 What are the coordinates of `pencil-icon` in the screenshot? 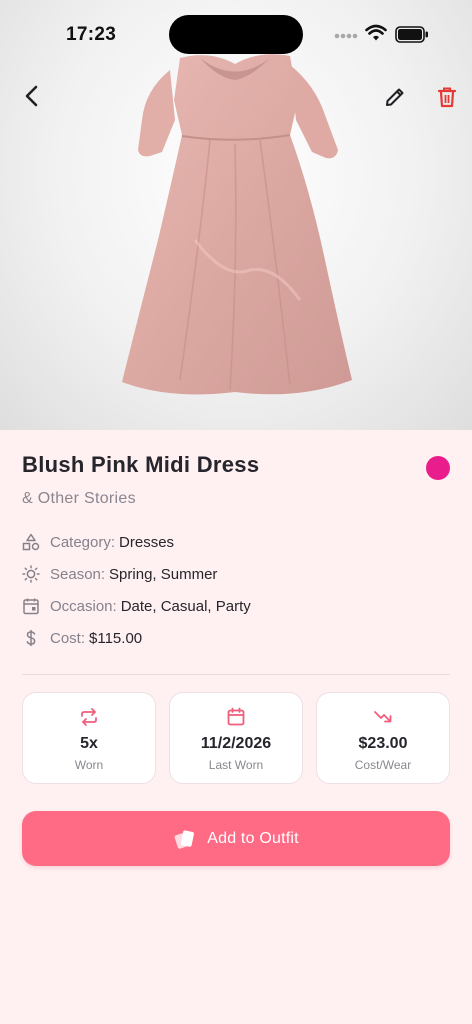 It's located at (395, 97).